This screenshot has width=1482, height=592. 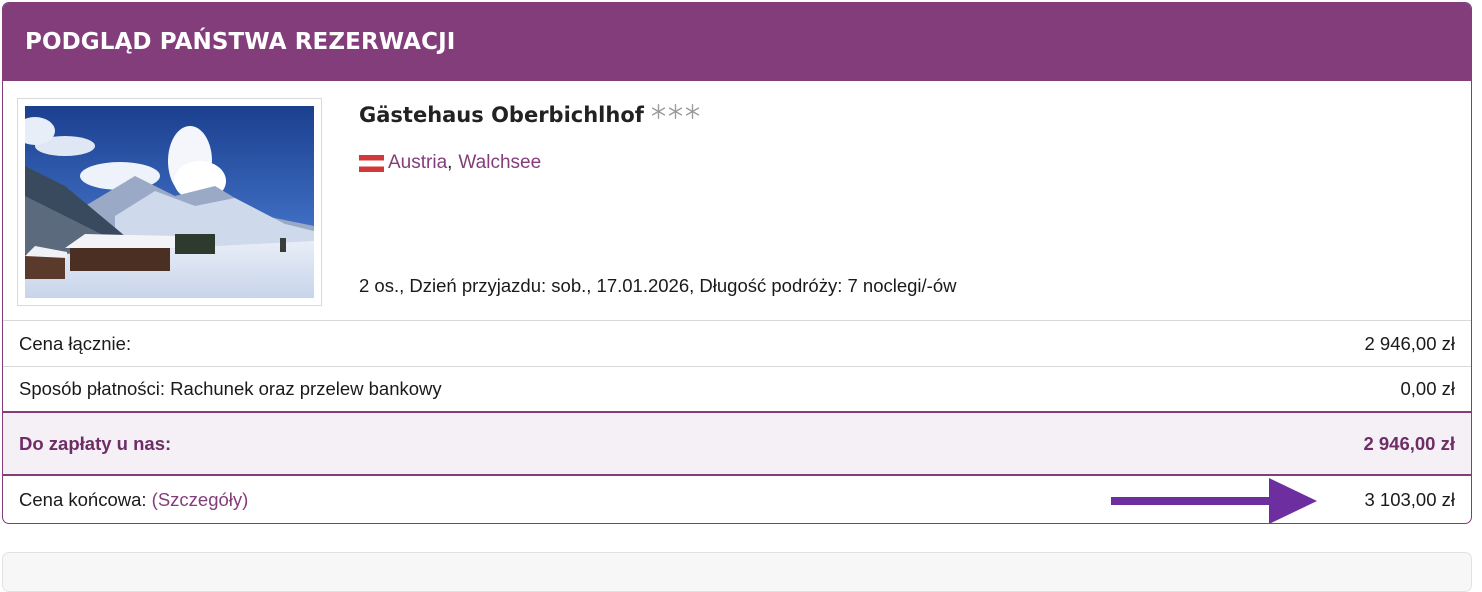 I want to click on hotel-location: Austria , Walchsee, so click(x=450, y=163).